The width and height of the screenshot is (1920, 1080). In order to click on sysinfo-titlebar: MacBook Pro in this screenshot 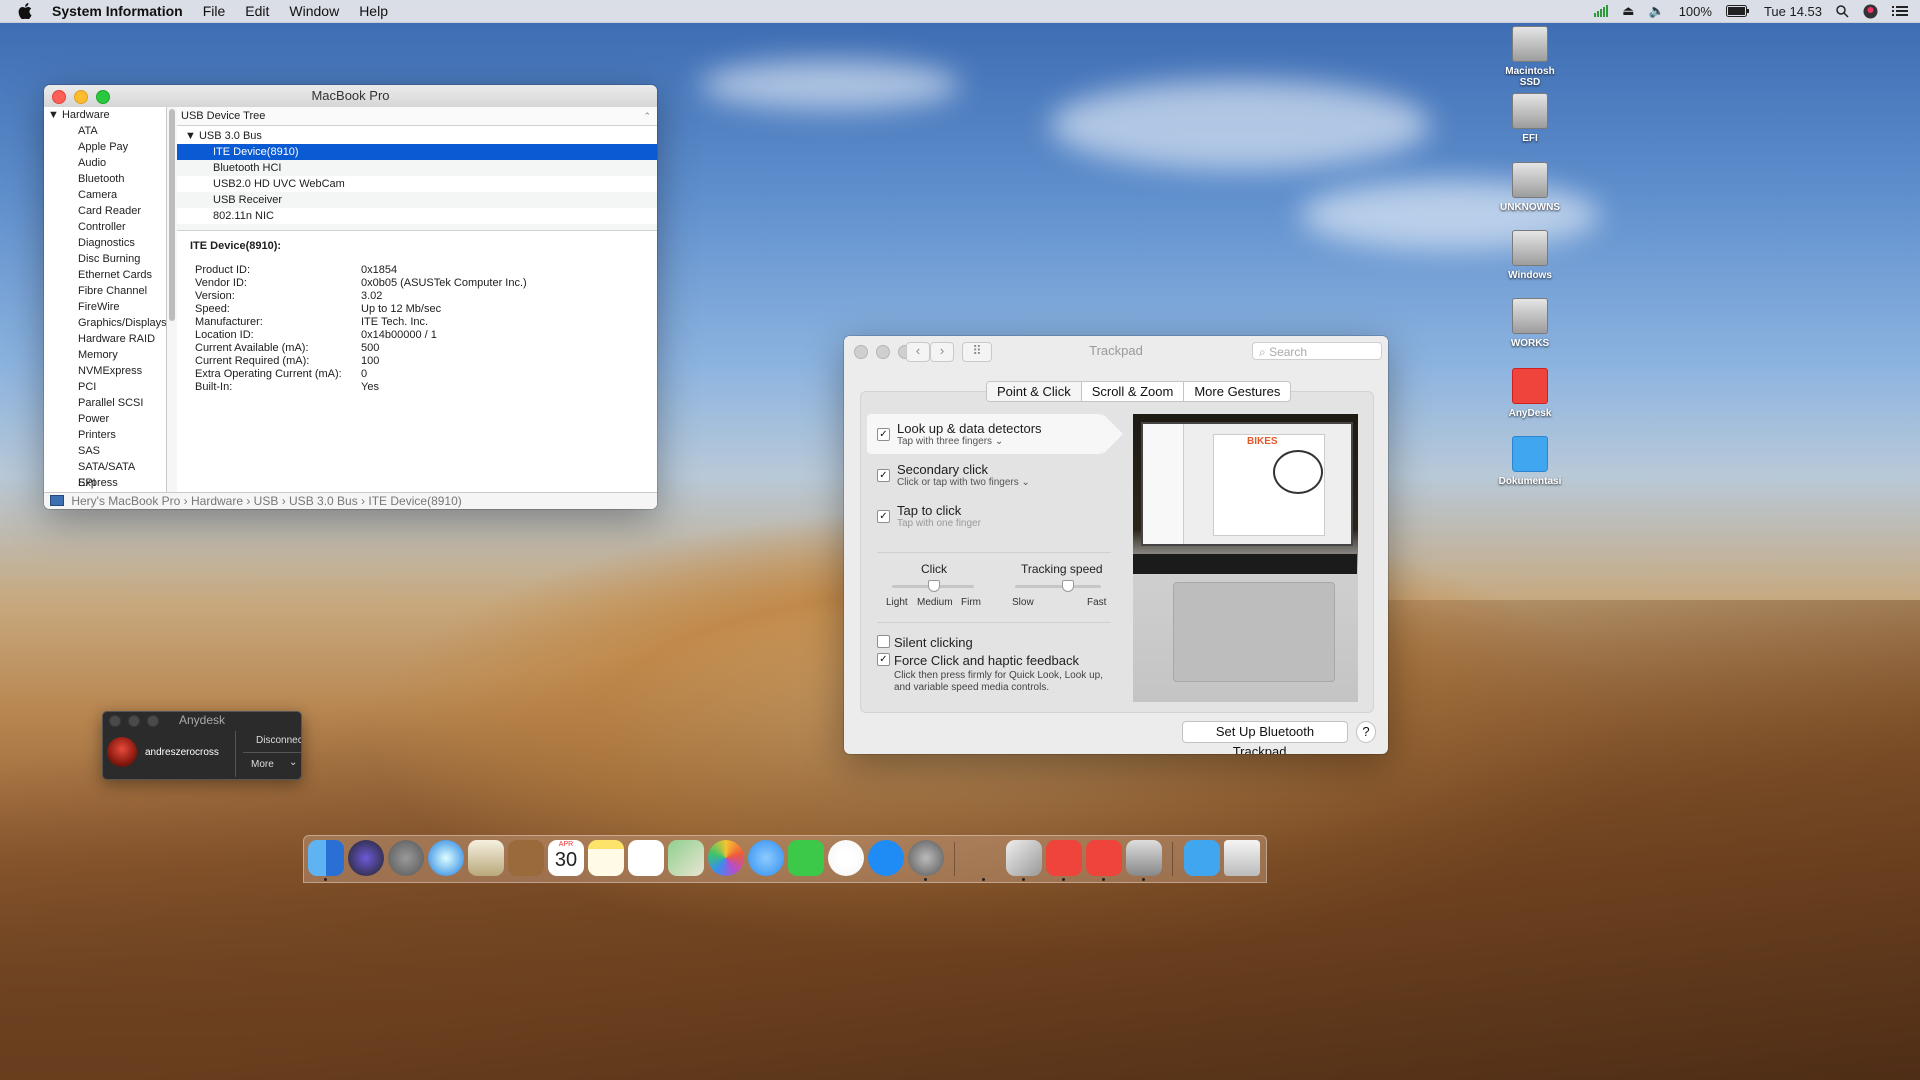, I will do `click(350, 96)`.